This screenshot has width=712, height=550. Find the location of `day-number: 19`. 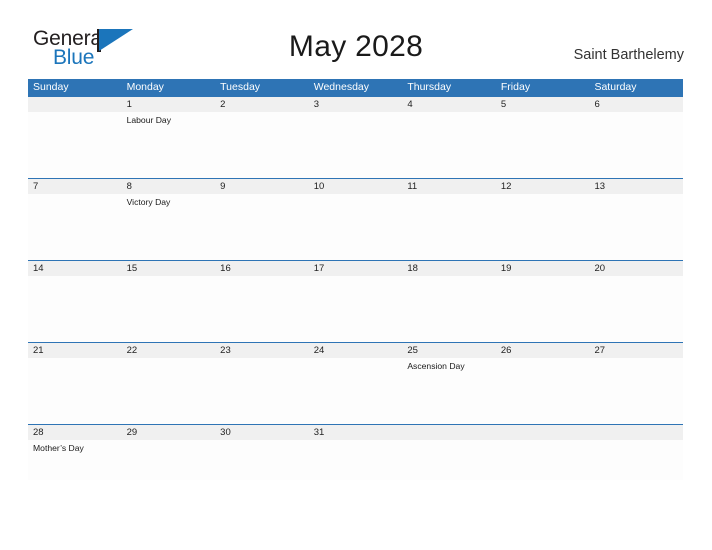

day-number: 19 is located at coordinates (543, 268).